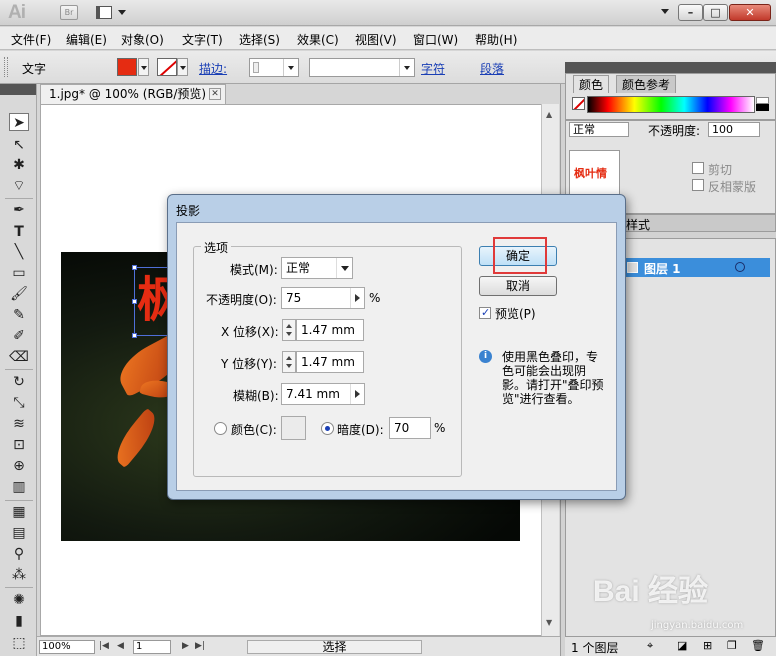 The width and height of the screenshot is (776, 656). I want to click on stroke-dropdown, so click(182, 67).